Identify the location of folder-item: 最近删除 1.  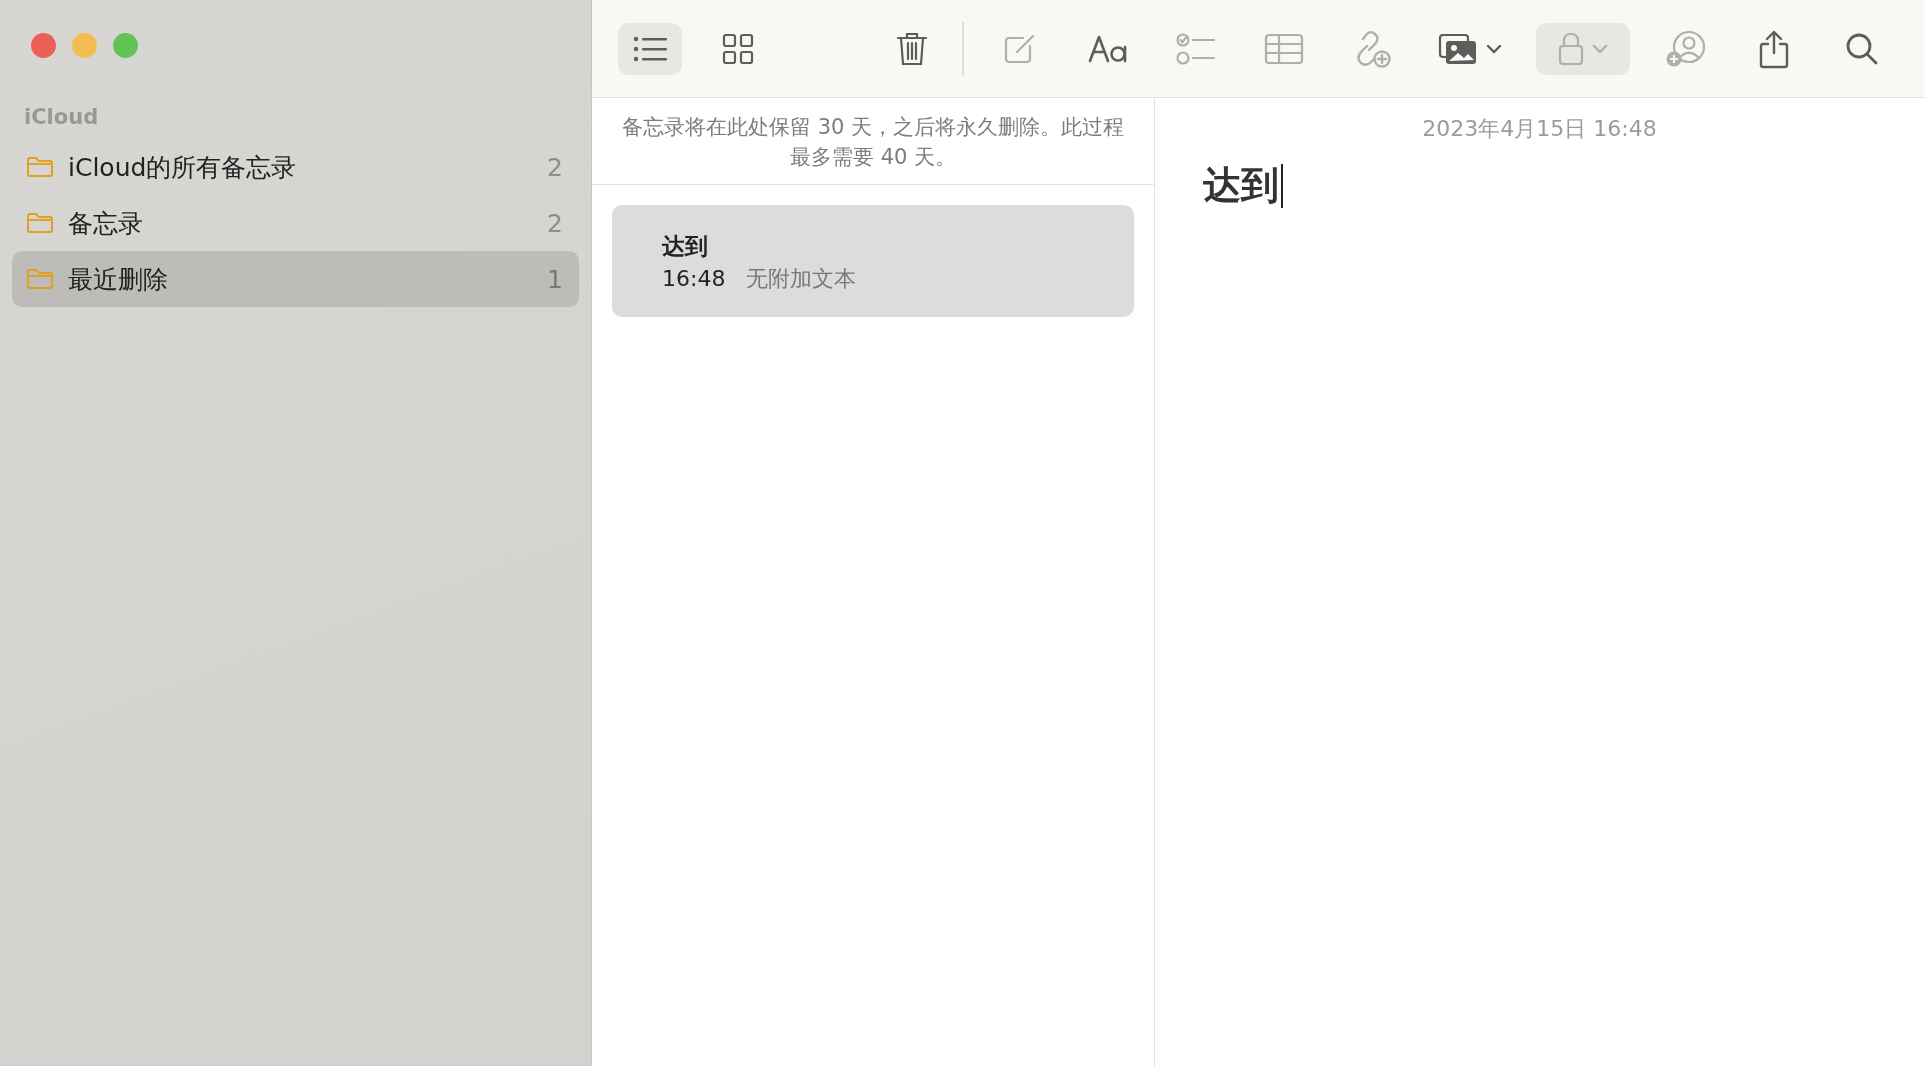
(295, 279).